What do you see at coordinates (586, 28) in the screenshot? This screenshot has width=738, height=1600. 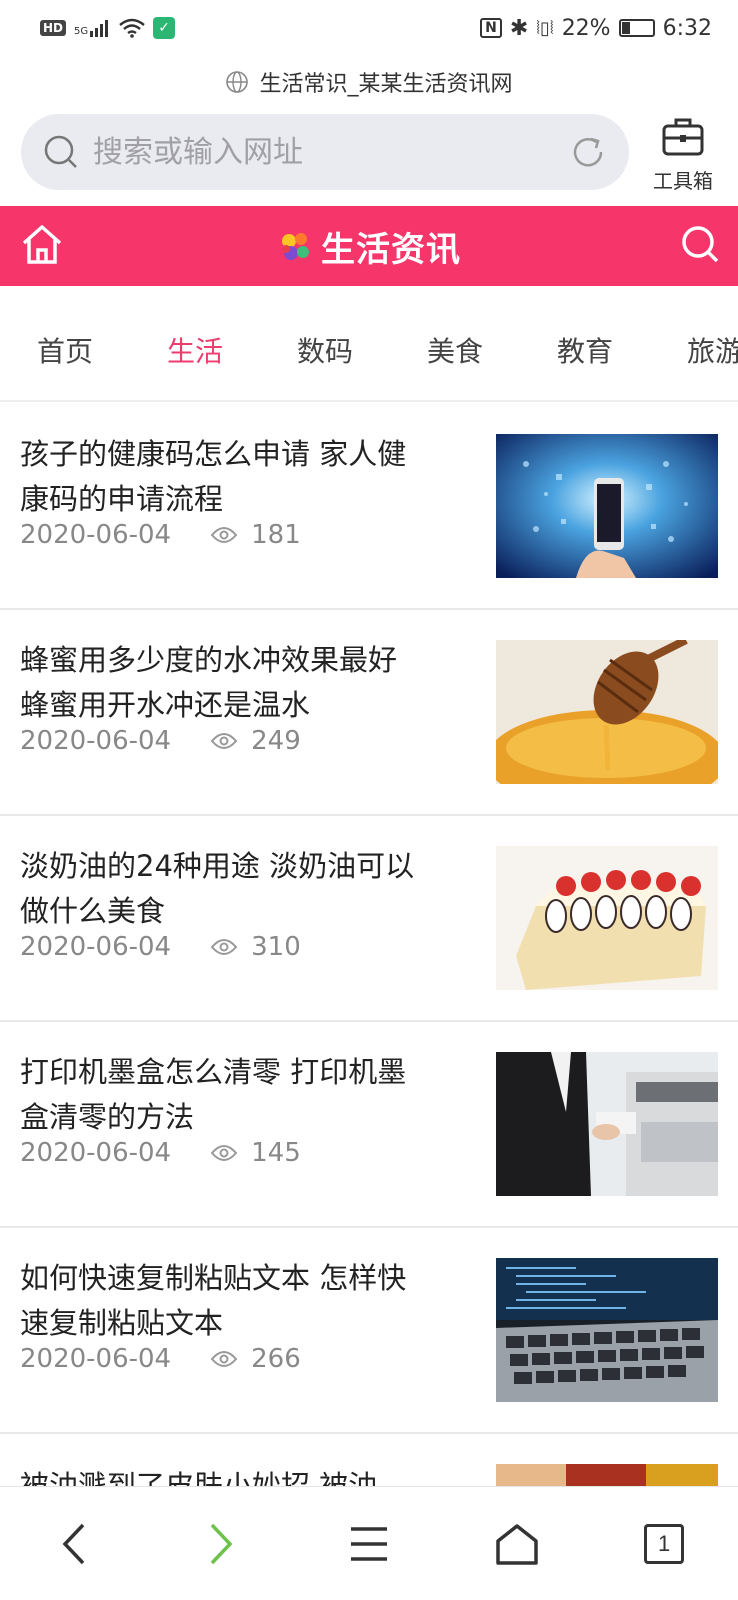 I see `battery-percent: 22%` at bounding box center [586, 28].